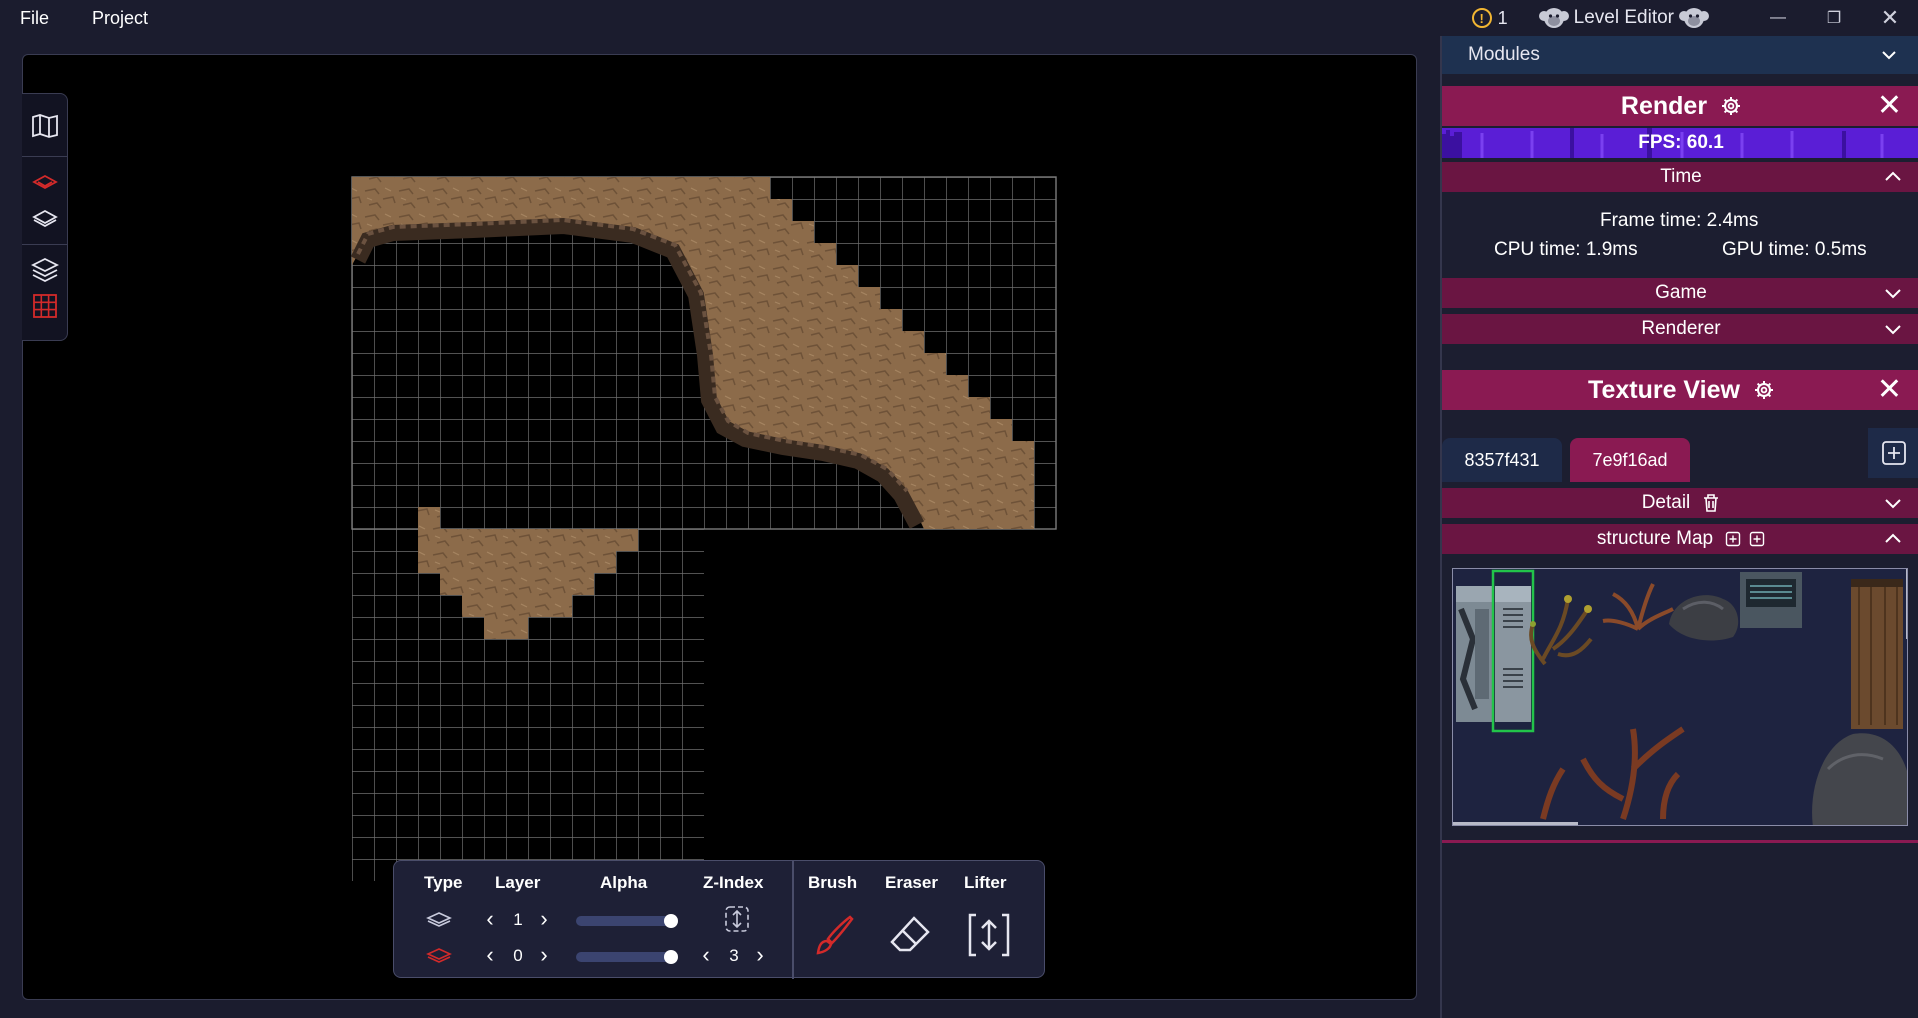 Image resolution: width=1918 pixels, height=1018 pixels. I want to click on restore-icon: ❐, so click(1834, 18).